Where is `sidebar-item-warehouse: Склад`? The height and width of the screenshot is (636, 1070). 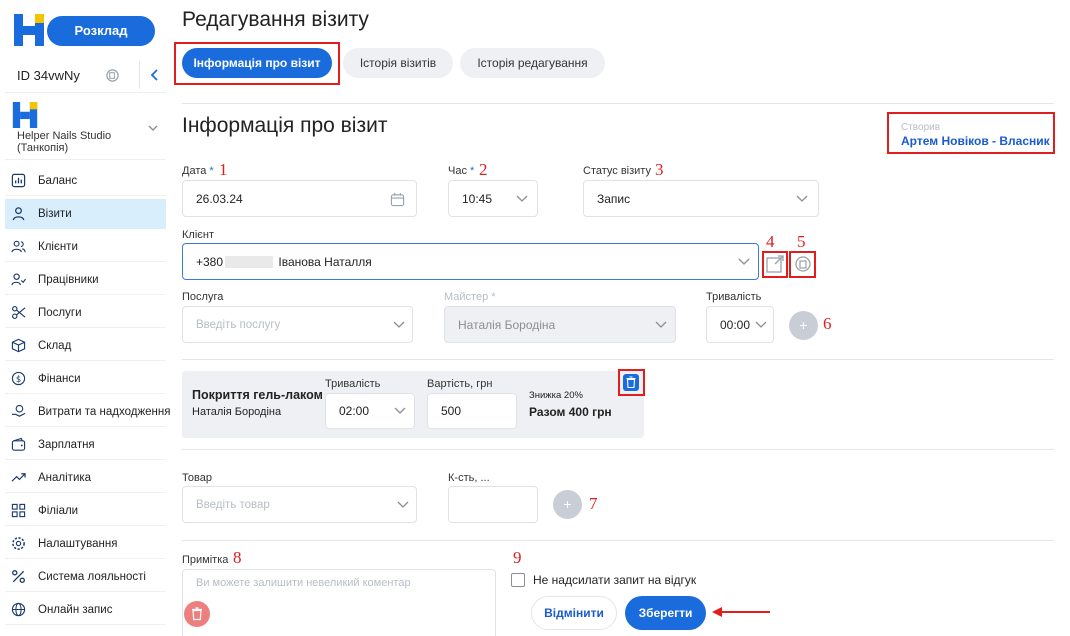 sidebar-item-warehouse: Склад is located at coordinates (85, 346).